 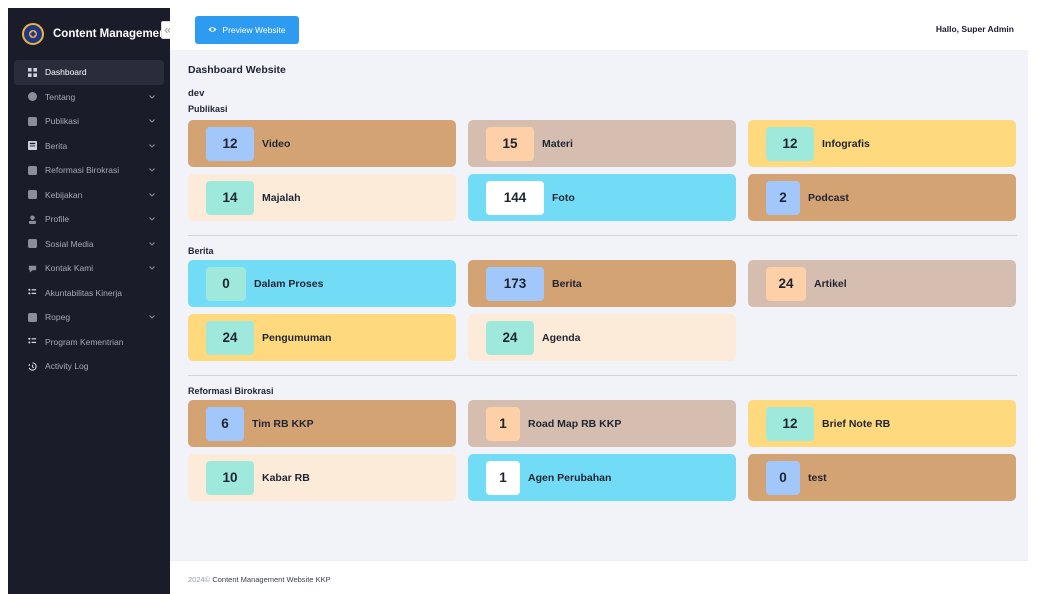 I want to click on stat-card-infografis: 12 Infografis, so click(x=882, y=143).